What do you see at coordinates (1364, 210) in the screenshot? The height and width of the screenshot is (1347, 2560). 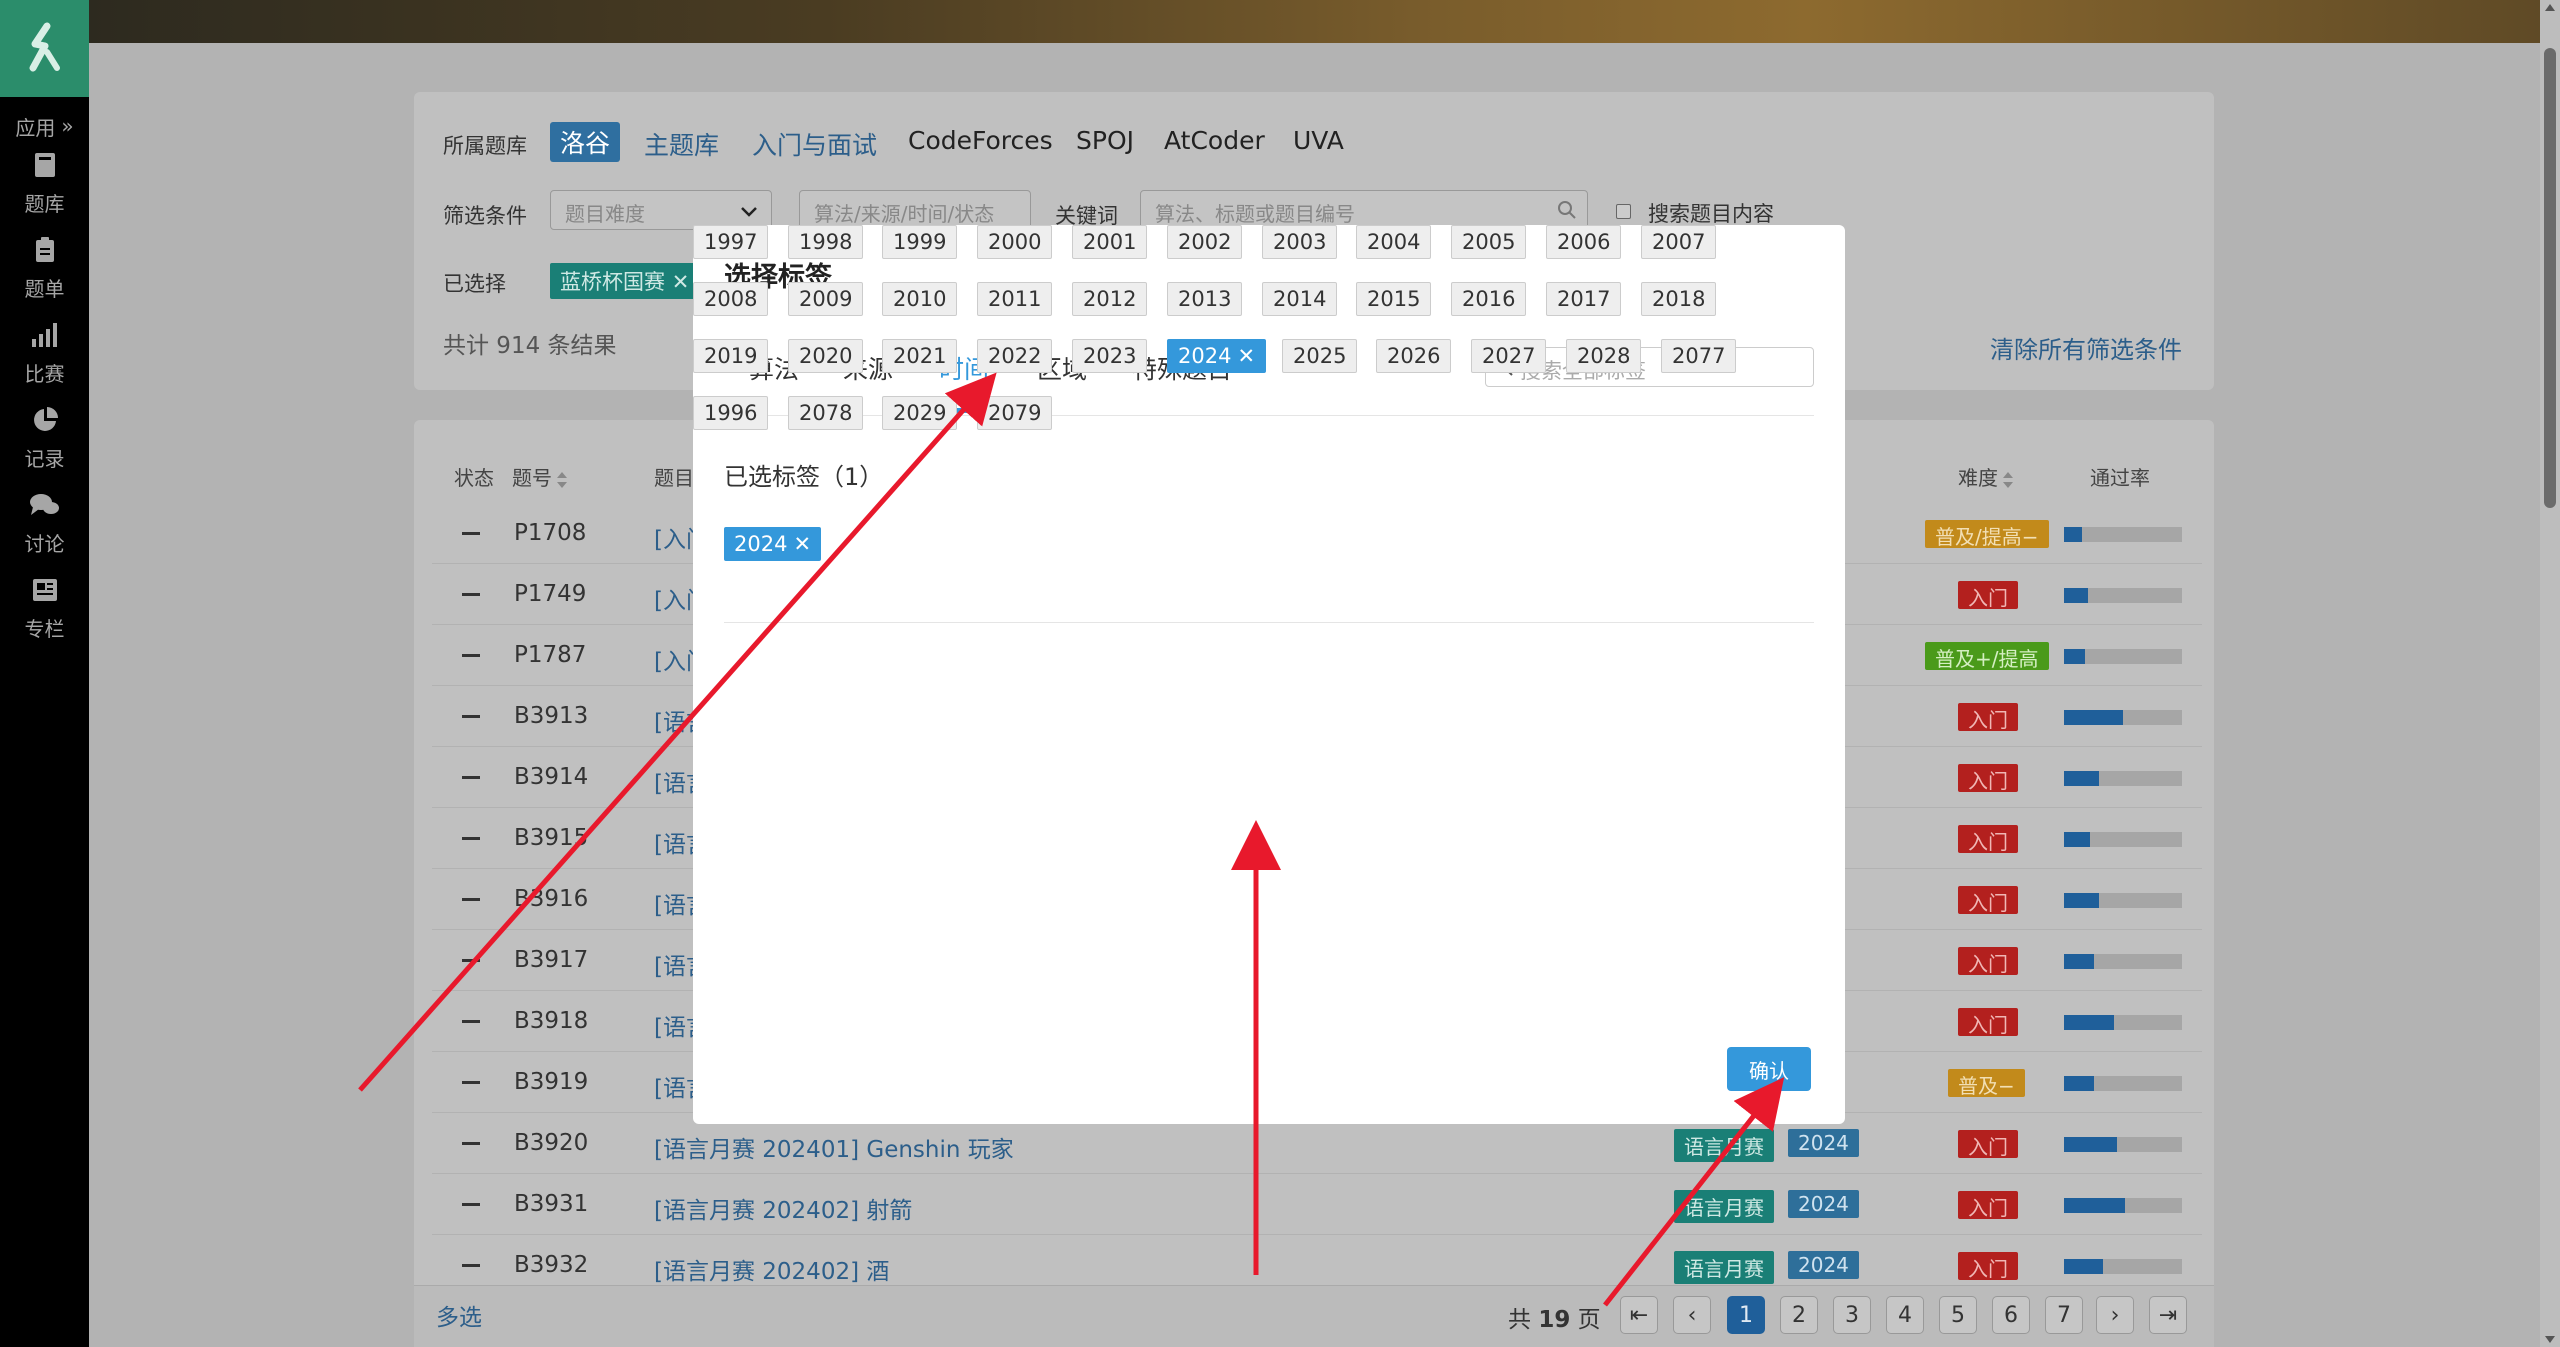 I see `keyword-input: 算法、标题或题目编号` at bounding box center [1364, 210].